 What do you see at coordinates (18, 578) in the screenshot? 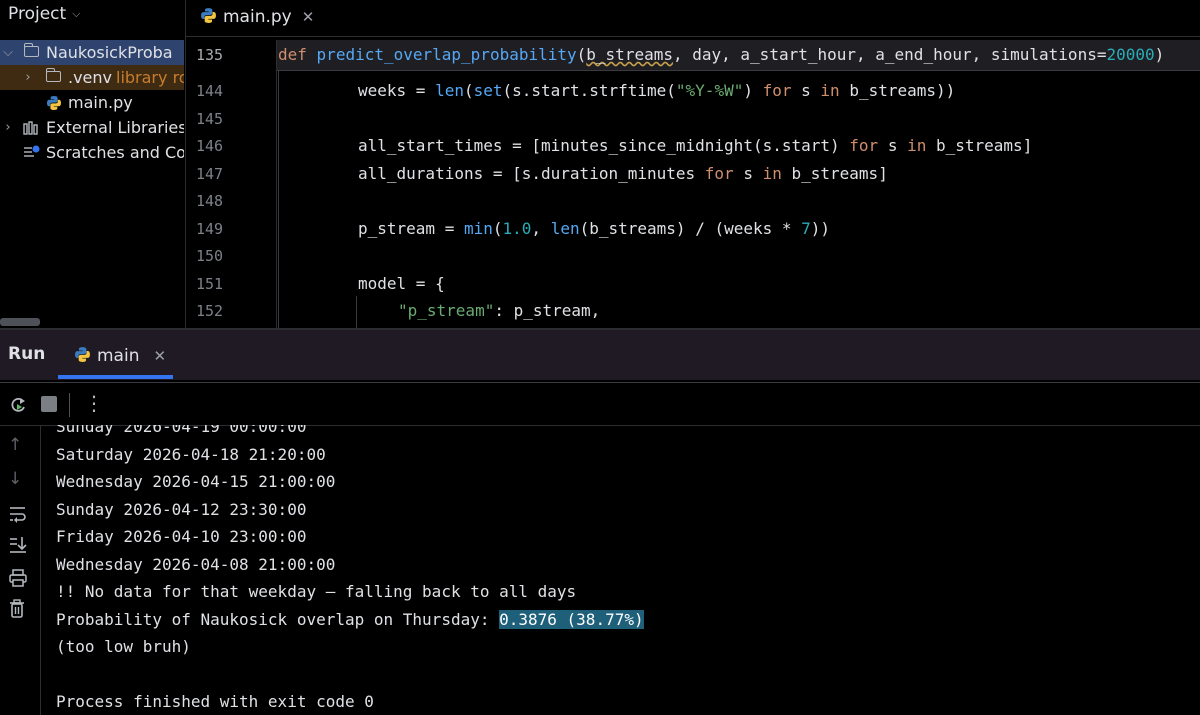
I see `print-icon` at bounding box center [18, 578].